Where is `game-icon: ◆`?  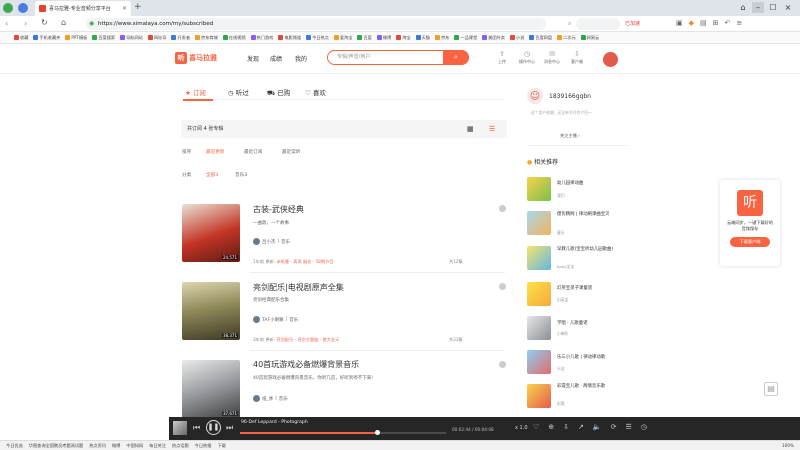
game-icon: ◆ is located at coordinates (691, 24).